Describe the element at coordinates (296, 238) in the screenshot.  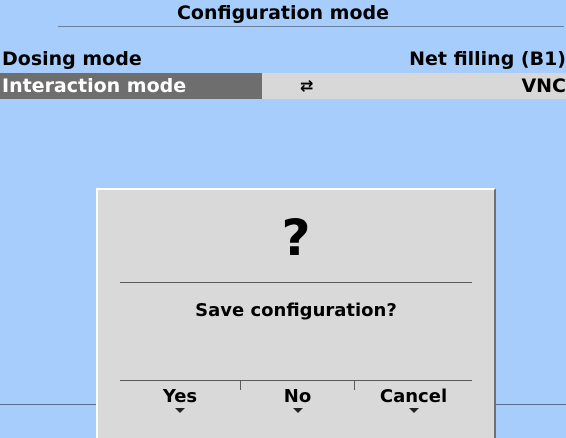
I see `question-icon: ?` at that location.